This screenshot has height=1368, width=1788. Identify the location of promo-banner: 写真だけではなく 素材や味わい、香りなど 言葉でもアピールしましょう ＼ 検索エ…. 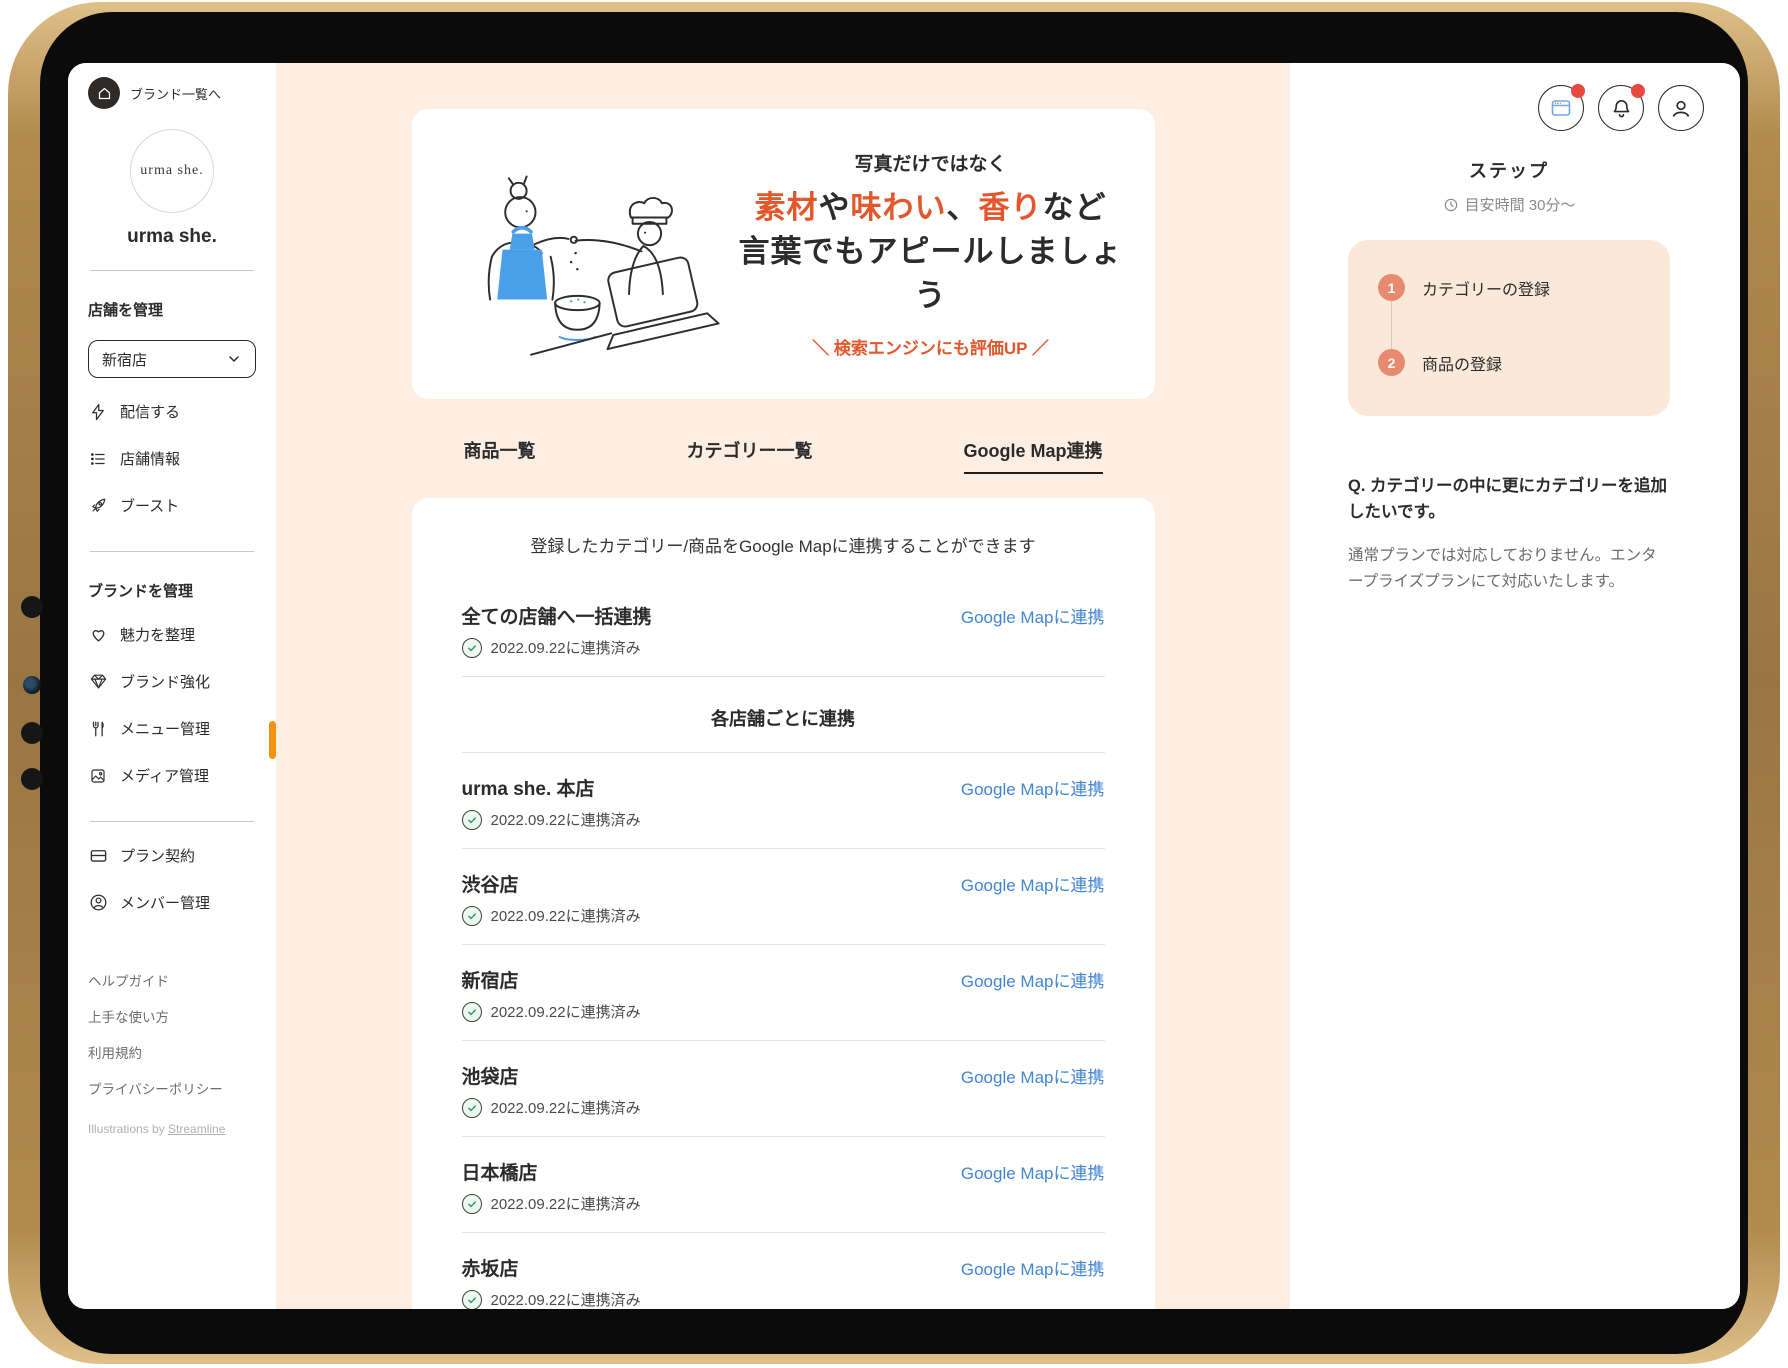
(783, 254).